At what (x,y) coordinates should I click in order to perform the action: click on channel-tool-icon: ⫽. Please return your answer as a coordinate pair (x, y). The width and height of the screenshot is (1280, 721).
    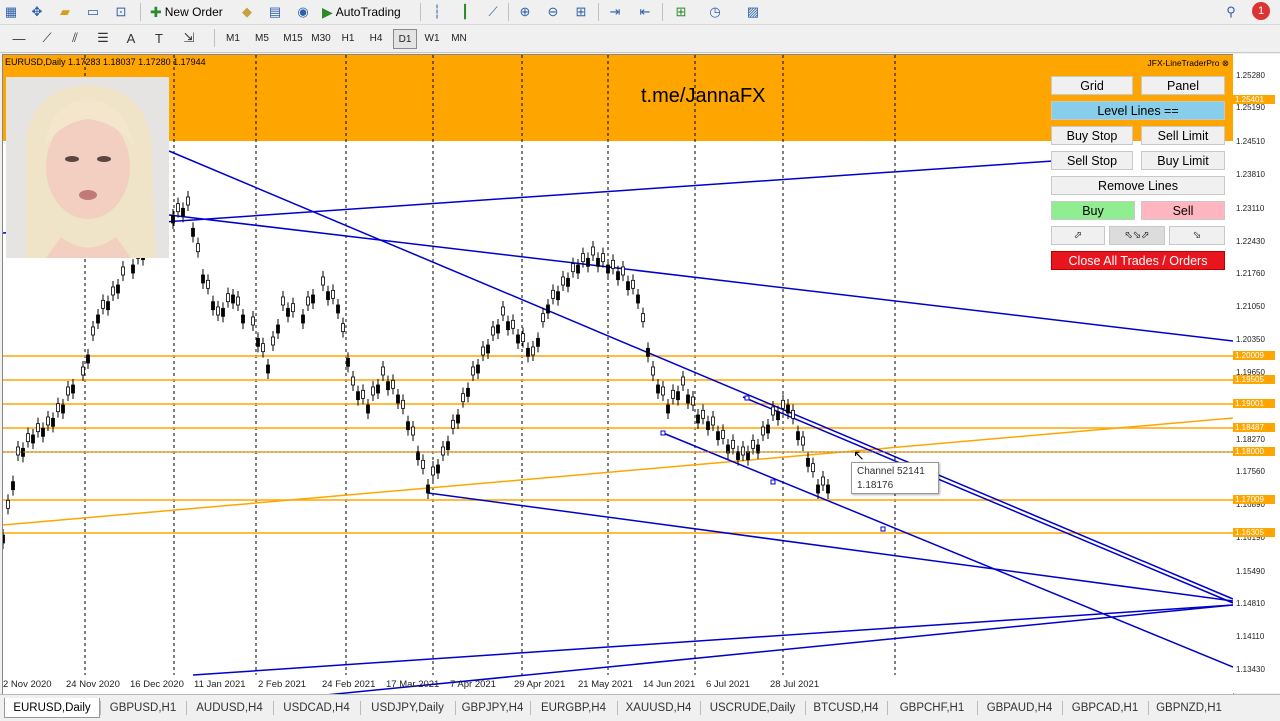
    Looking at the image, I should click on (75, 38).